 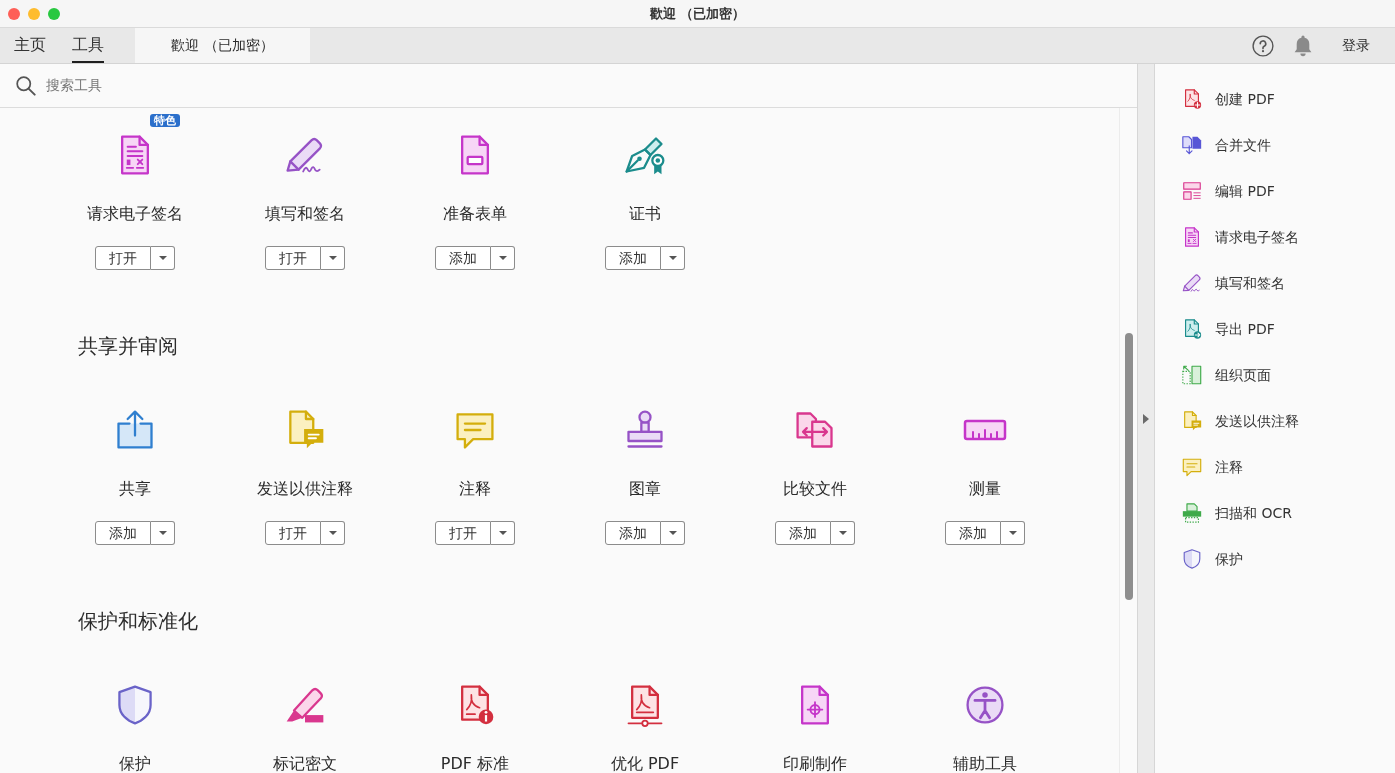 What do you see at coordinates (135, 763) in the screenshot?
I see `tool-label: 保护` at bounding box center [135, 763].